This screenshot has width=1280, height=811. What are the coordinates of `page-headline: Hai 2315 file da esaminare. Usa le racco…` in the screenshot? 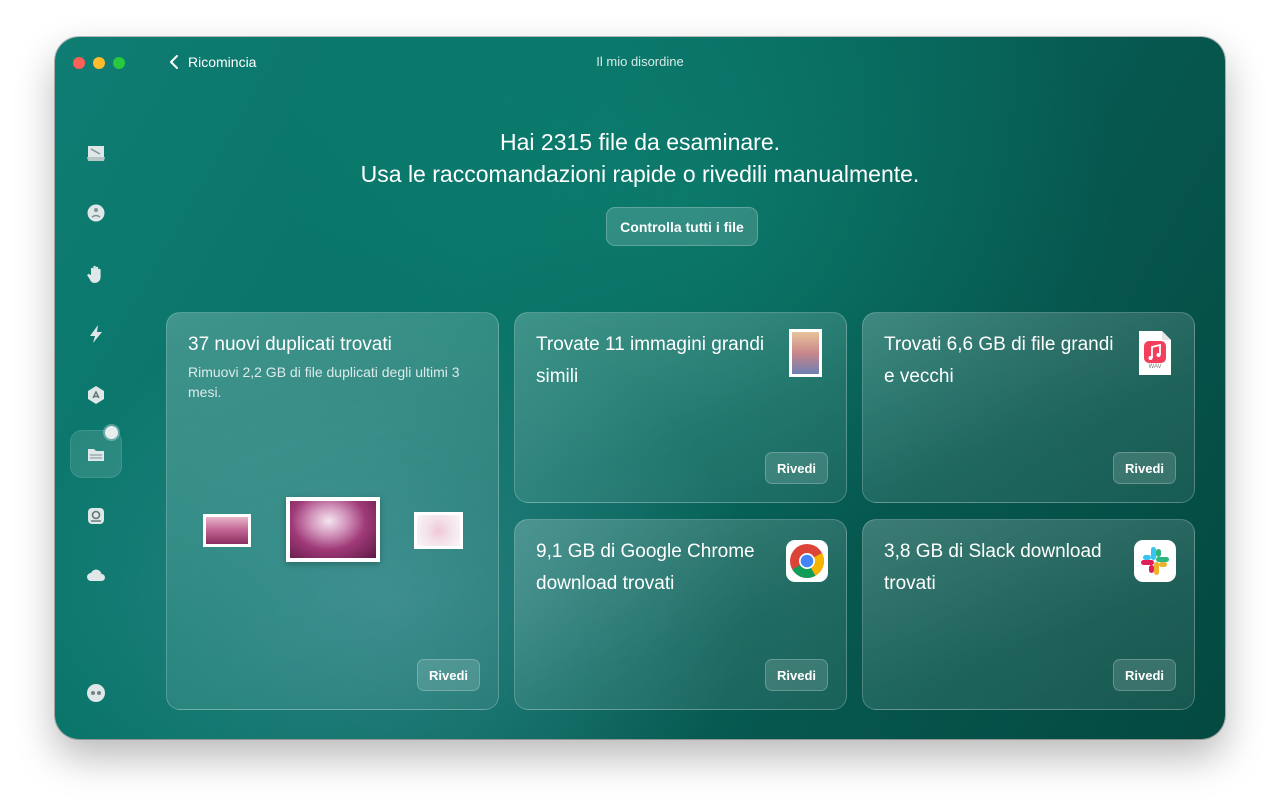 It's located at (640, 158).